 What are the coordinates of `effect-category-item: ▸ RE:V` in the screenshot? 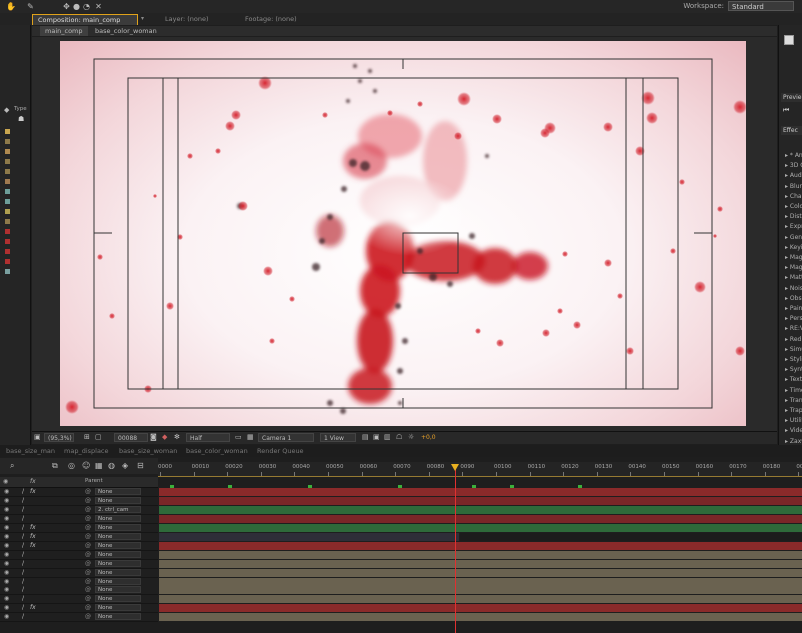 It's located at (793, 328).